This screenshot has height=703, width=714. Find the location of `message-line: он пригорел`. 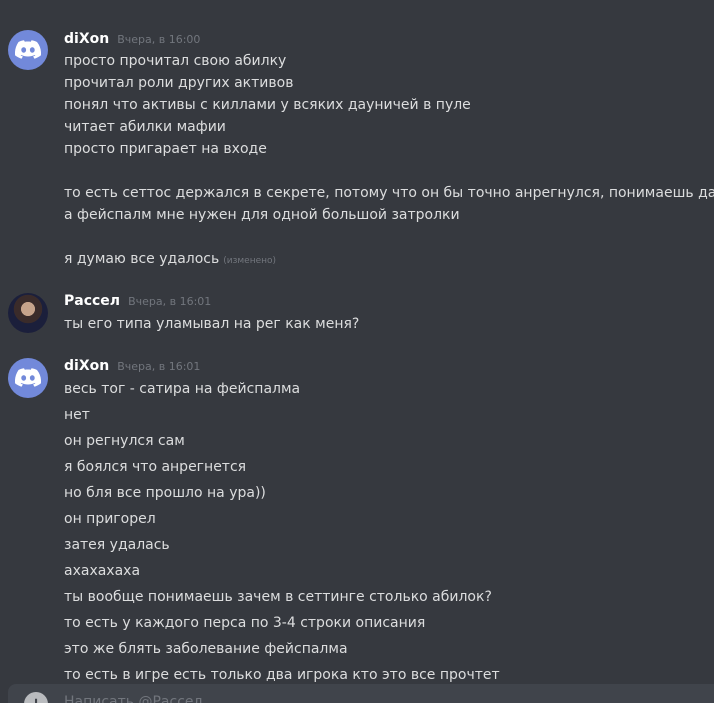

message-line: он пригорел is located at coordinates (110, 519).